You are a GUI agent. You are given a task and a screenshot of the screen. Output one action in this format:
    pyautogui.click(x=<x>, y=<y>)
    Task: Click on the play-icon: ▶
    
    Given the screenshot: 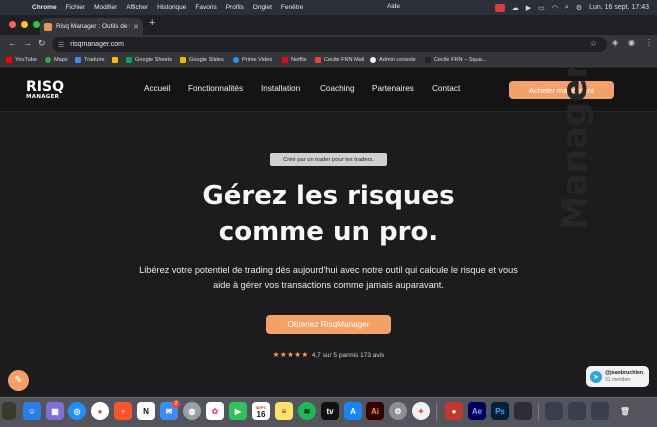 What is the action you would take?
    pyautogui.click(x=528, y=8)
    